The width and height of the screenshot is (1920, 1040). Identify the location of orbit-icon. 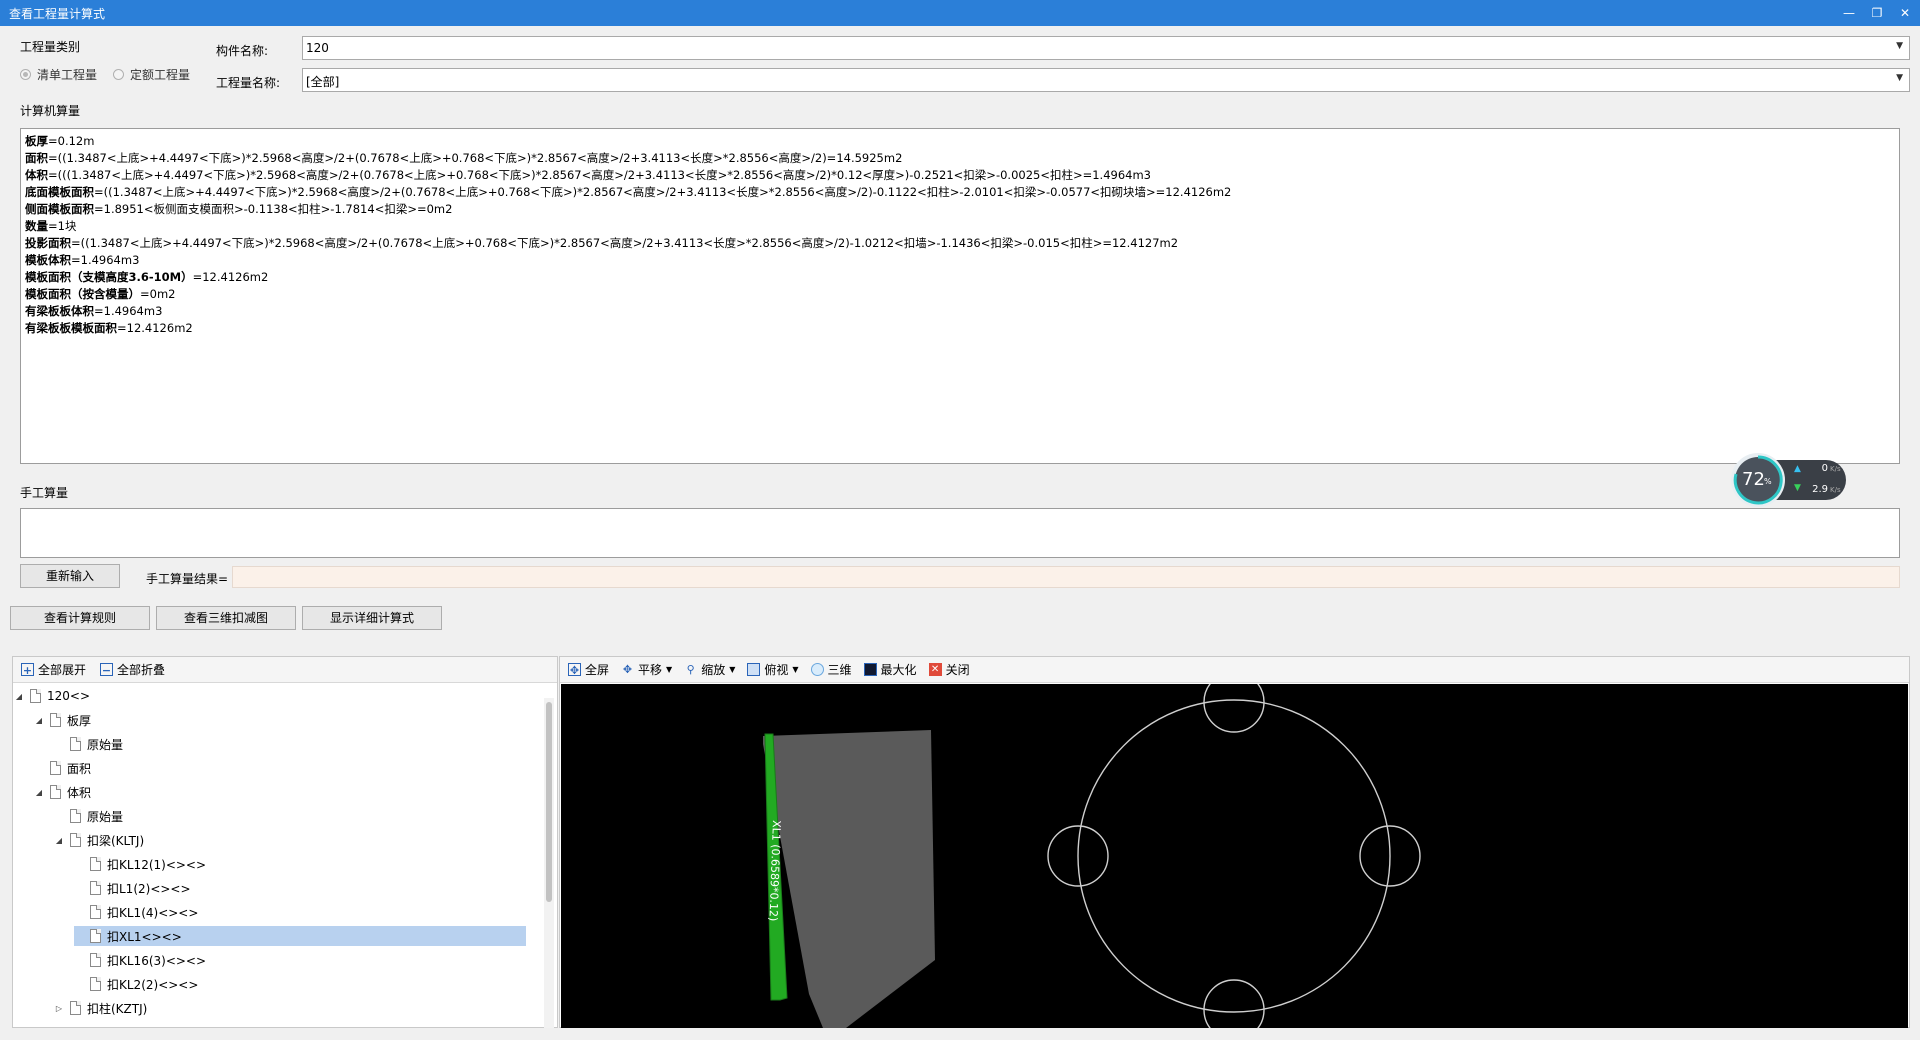
(817, 669).